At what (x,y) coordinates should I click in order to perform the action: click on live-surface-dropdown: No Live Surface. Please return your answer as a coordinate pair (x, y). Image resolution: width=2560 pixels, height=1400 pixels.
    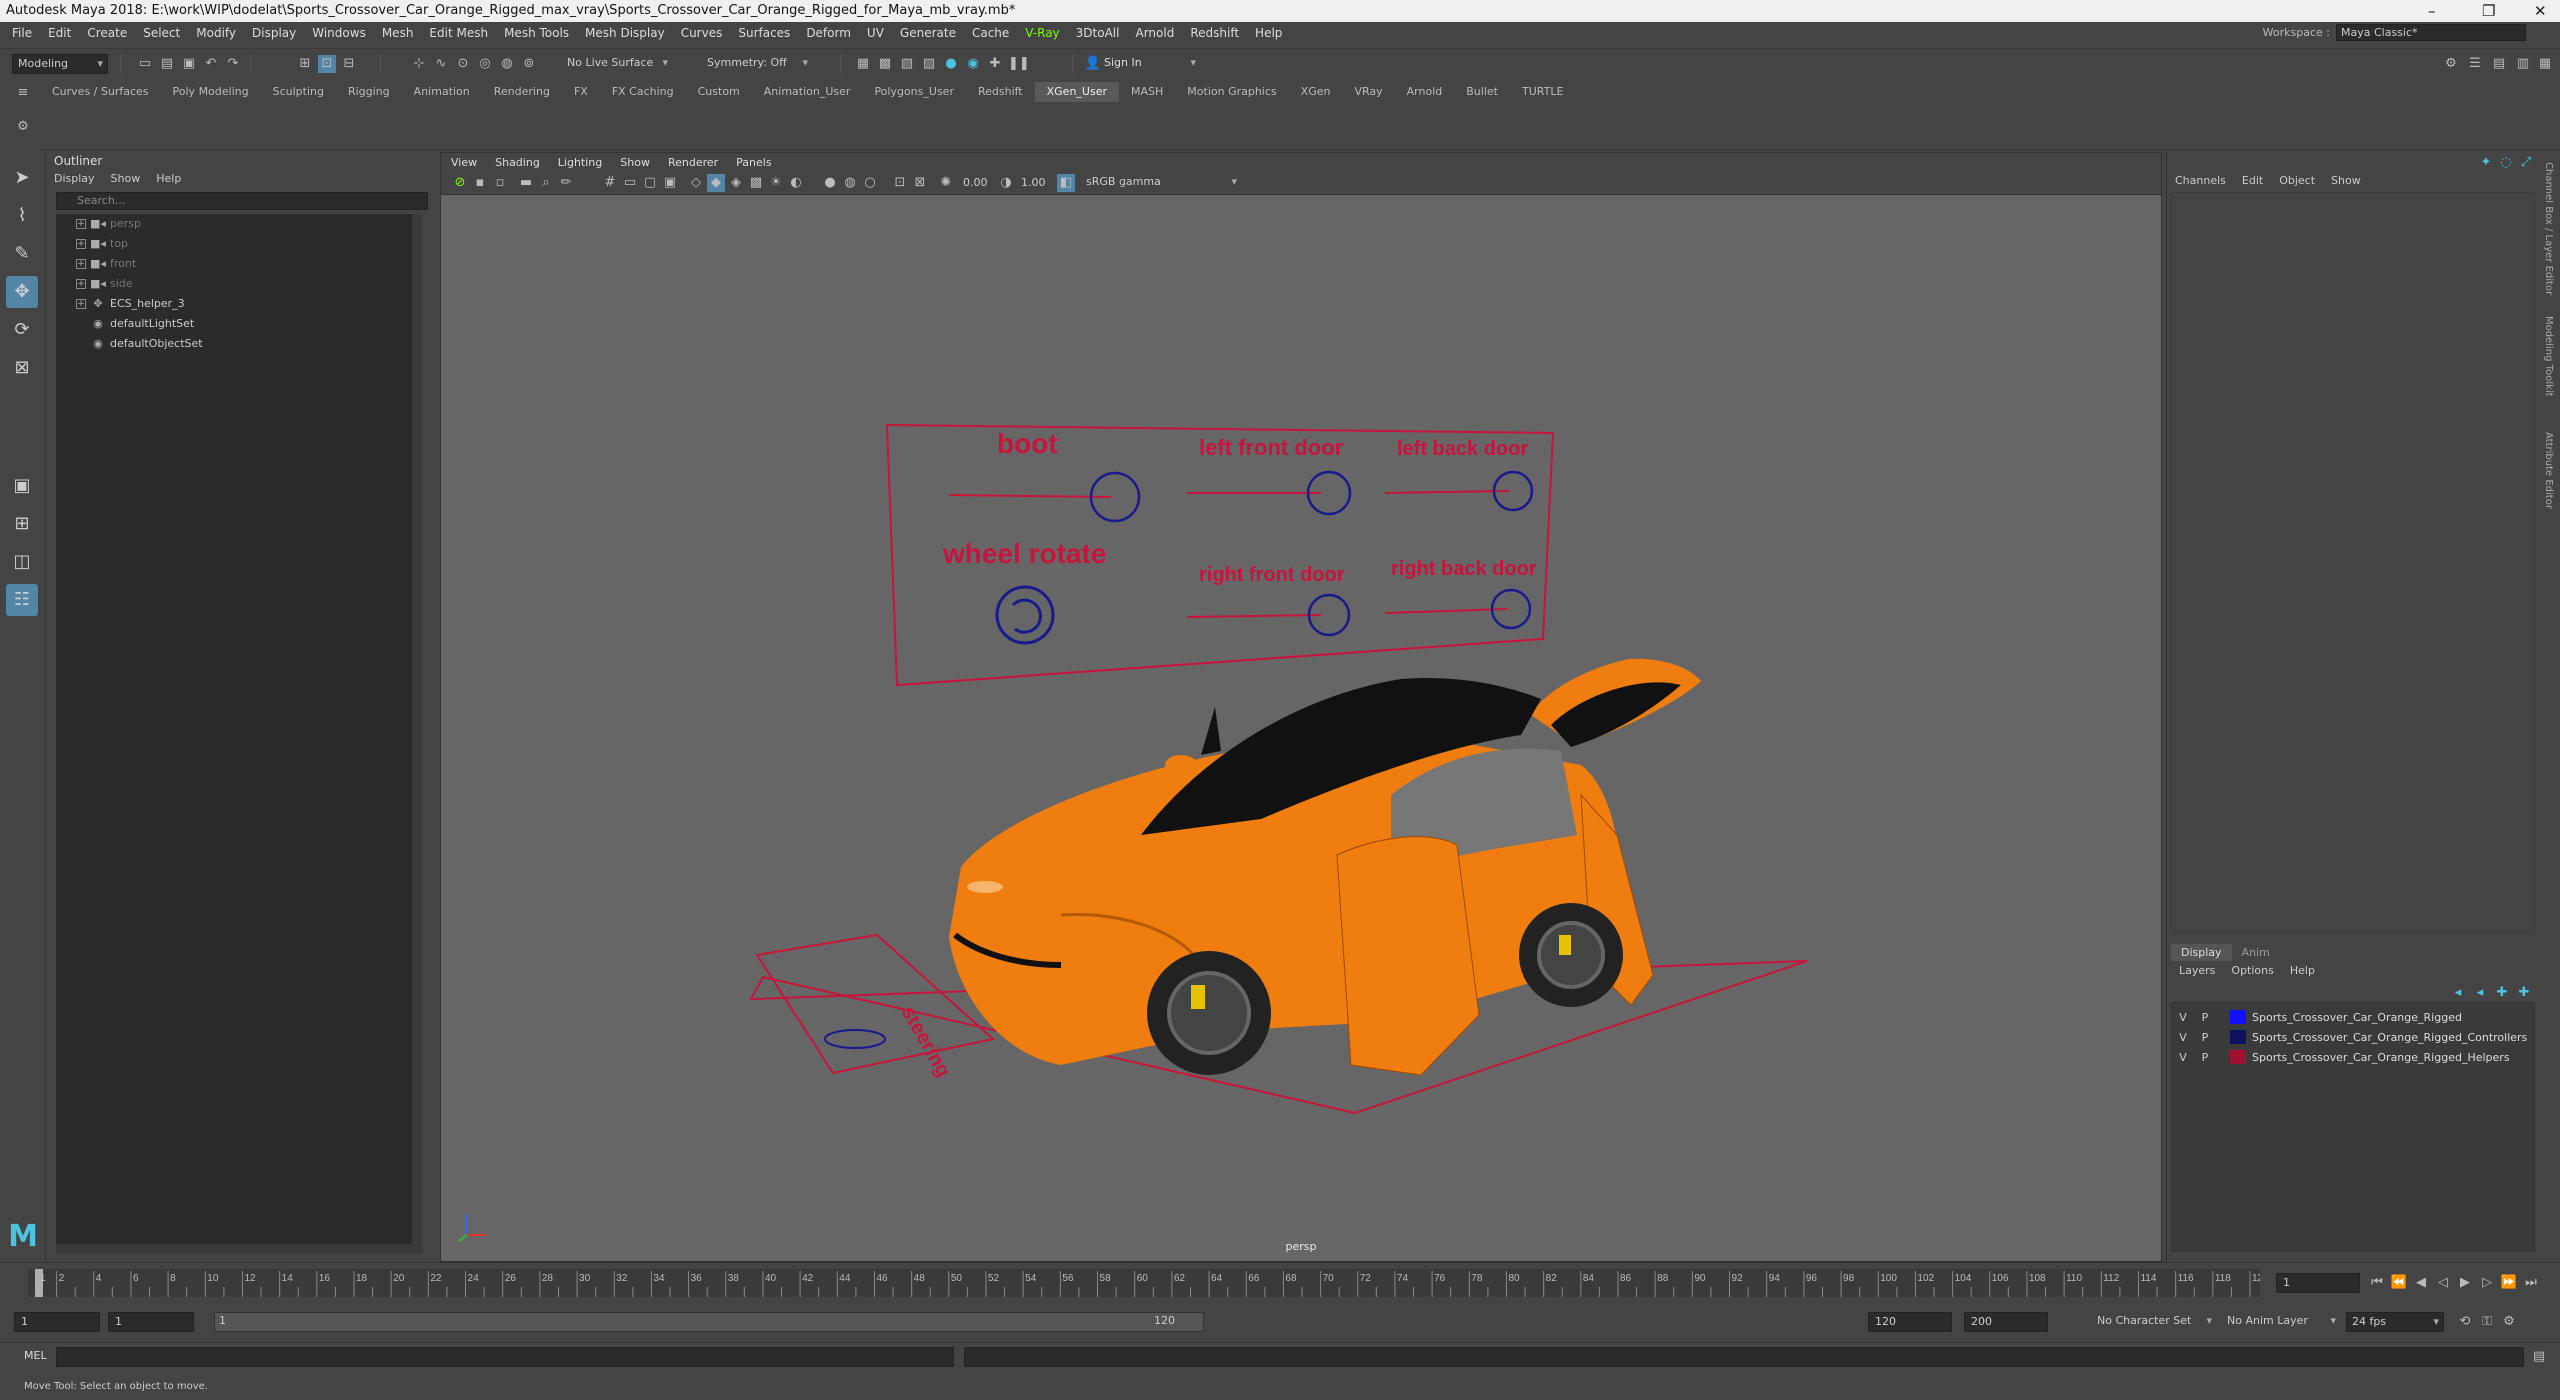
    Looking at the image, I should click on (617, 64).